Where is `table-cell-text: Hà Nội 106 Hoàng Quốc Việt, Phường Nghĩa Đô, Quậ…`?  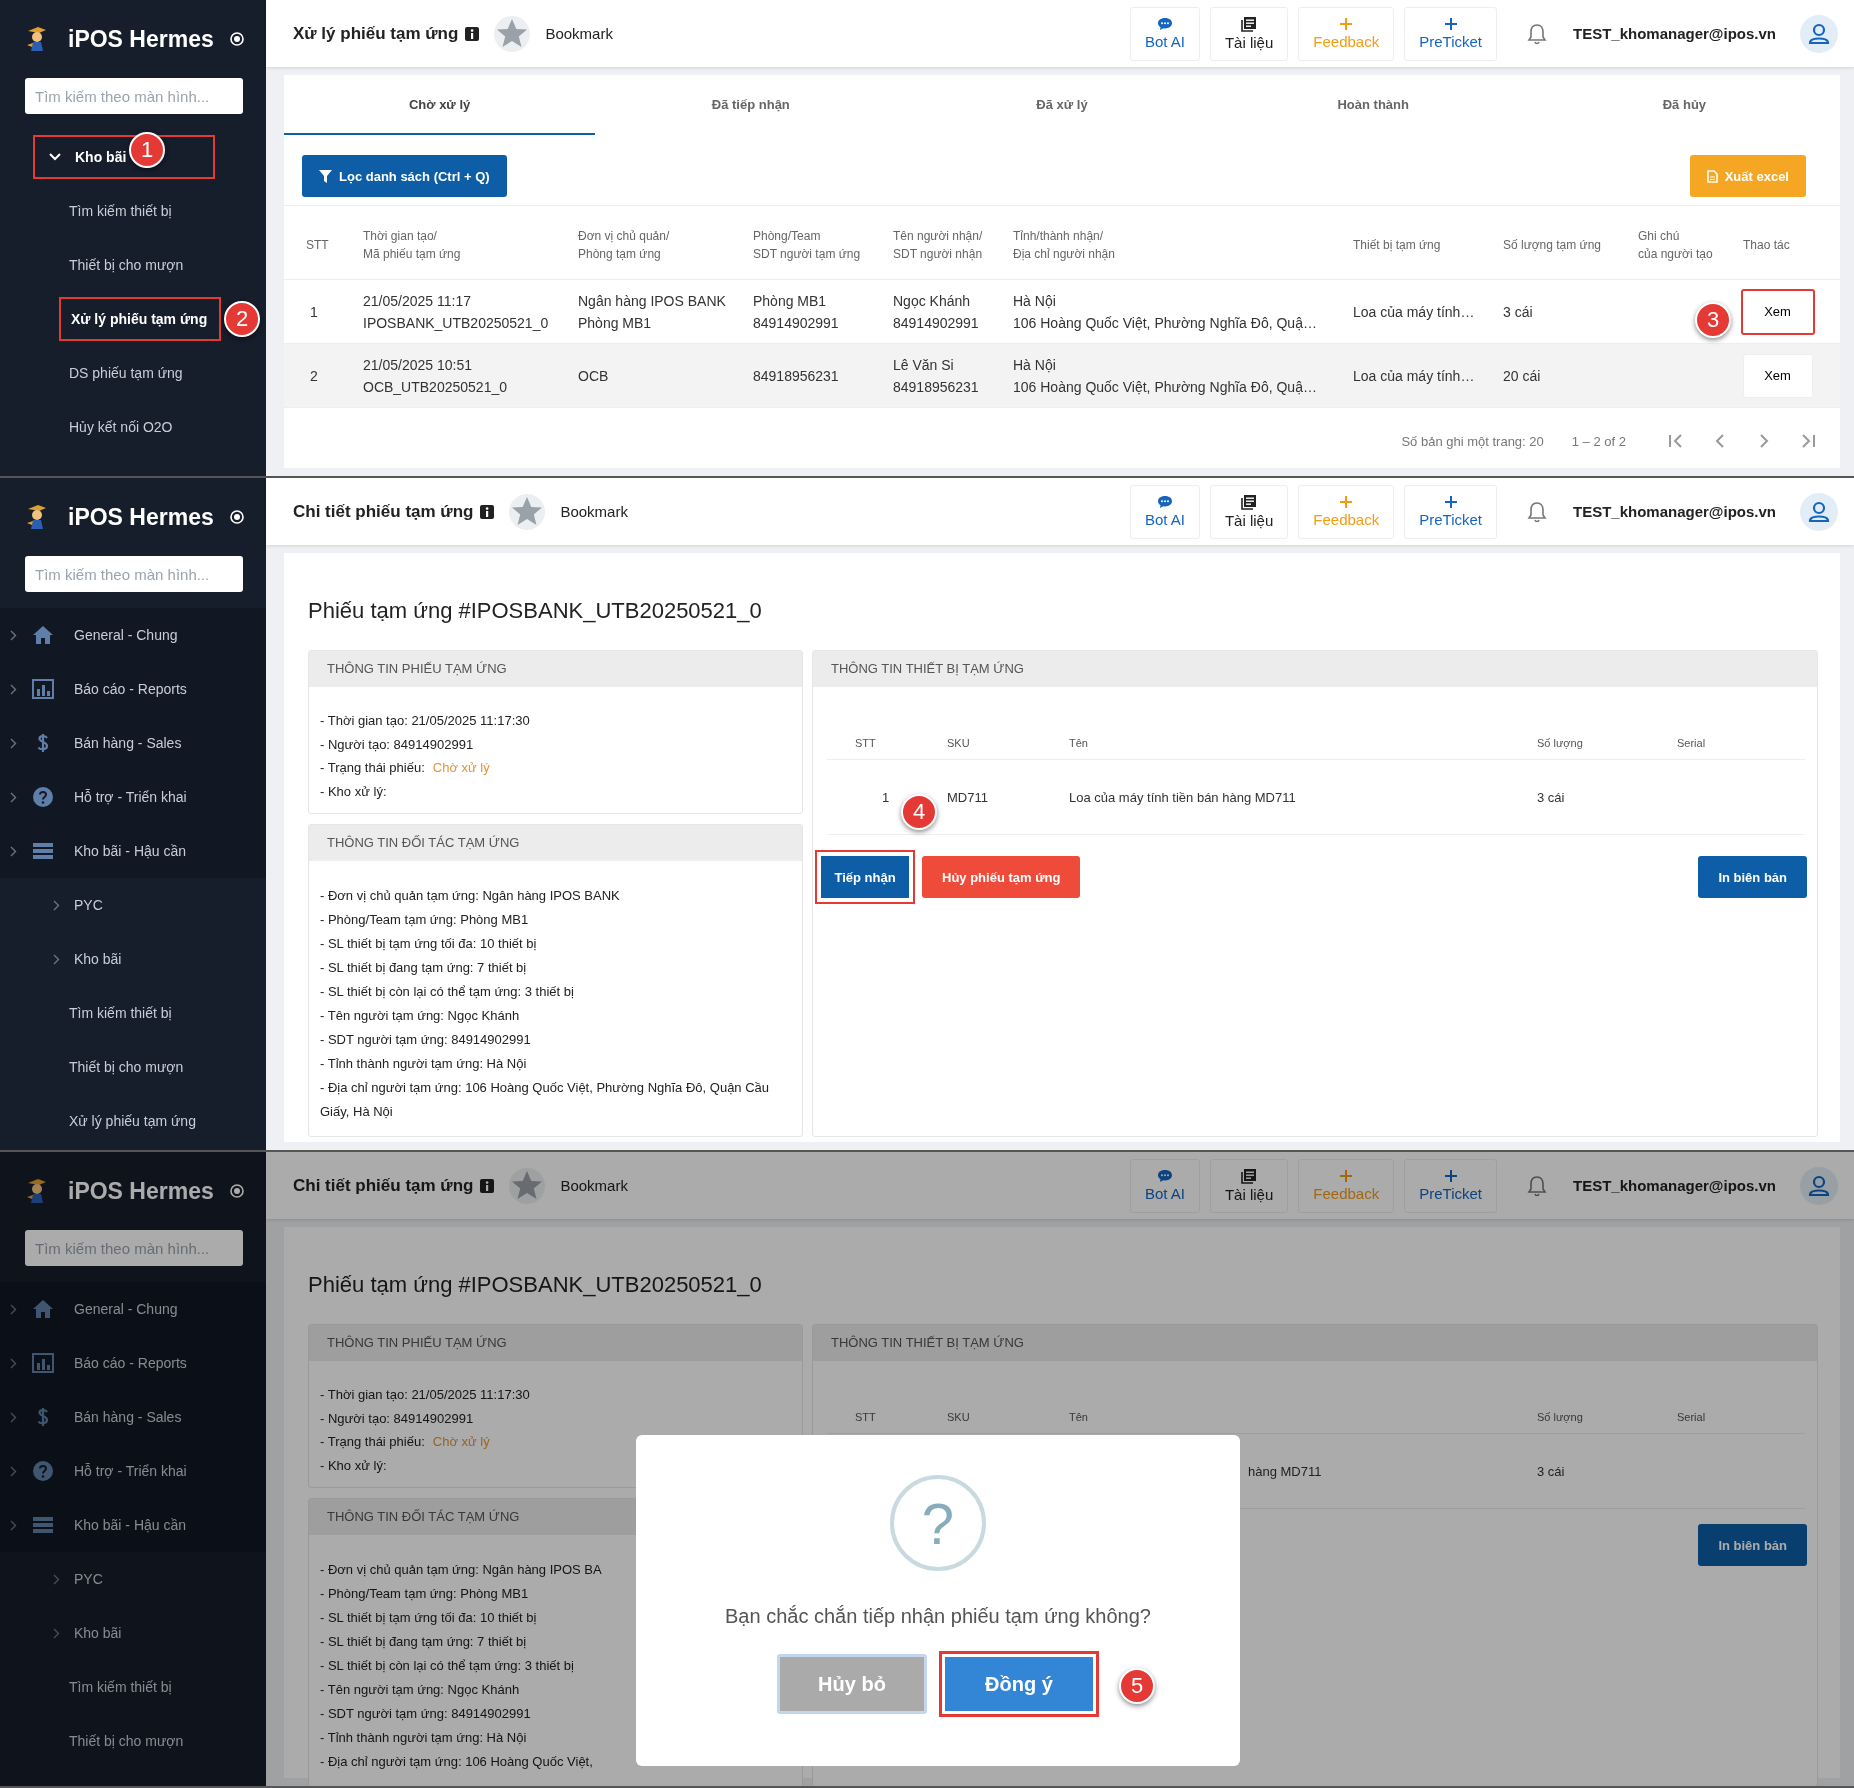
table-cell-text: Hà Nội 106 Hoàng Quốc Việt, Phường Nghĩa Đô, Quậ… is located at coordinates (1165, 312).